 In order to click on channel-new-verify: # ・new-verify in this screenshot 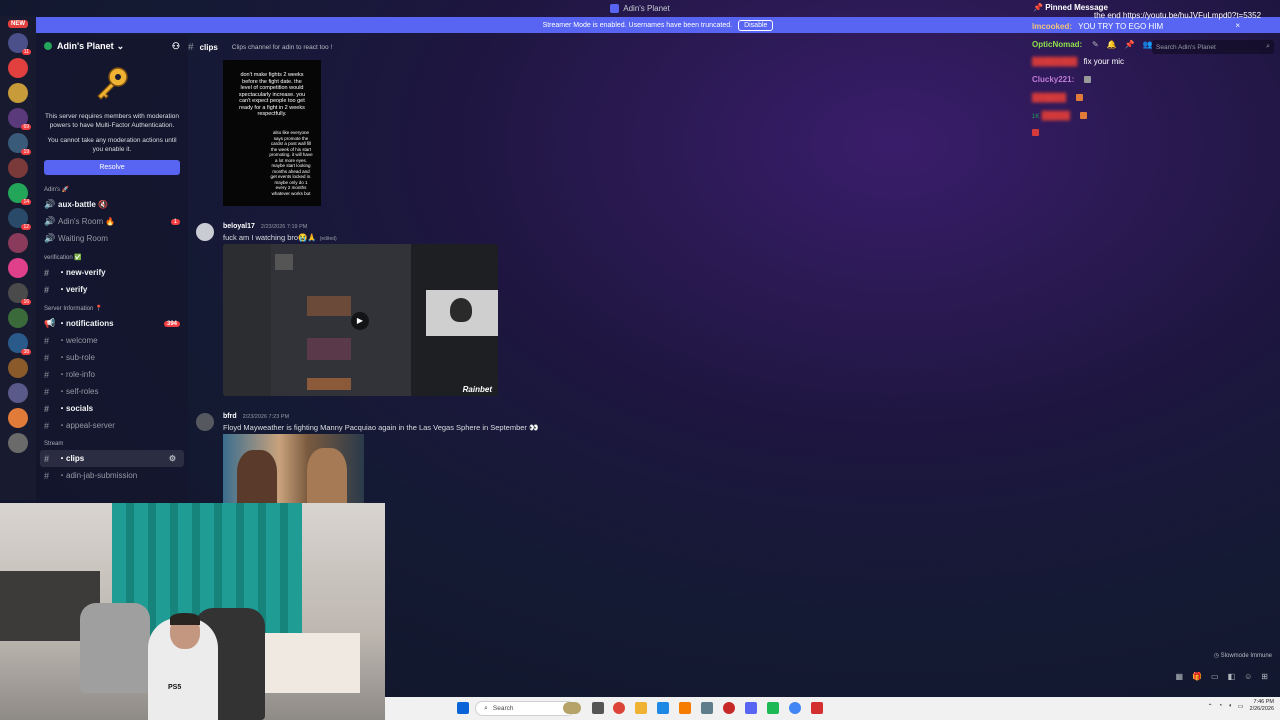, I will do `click(112, 272)`.